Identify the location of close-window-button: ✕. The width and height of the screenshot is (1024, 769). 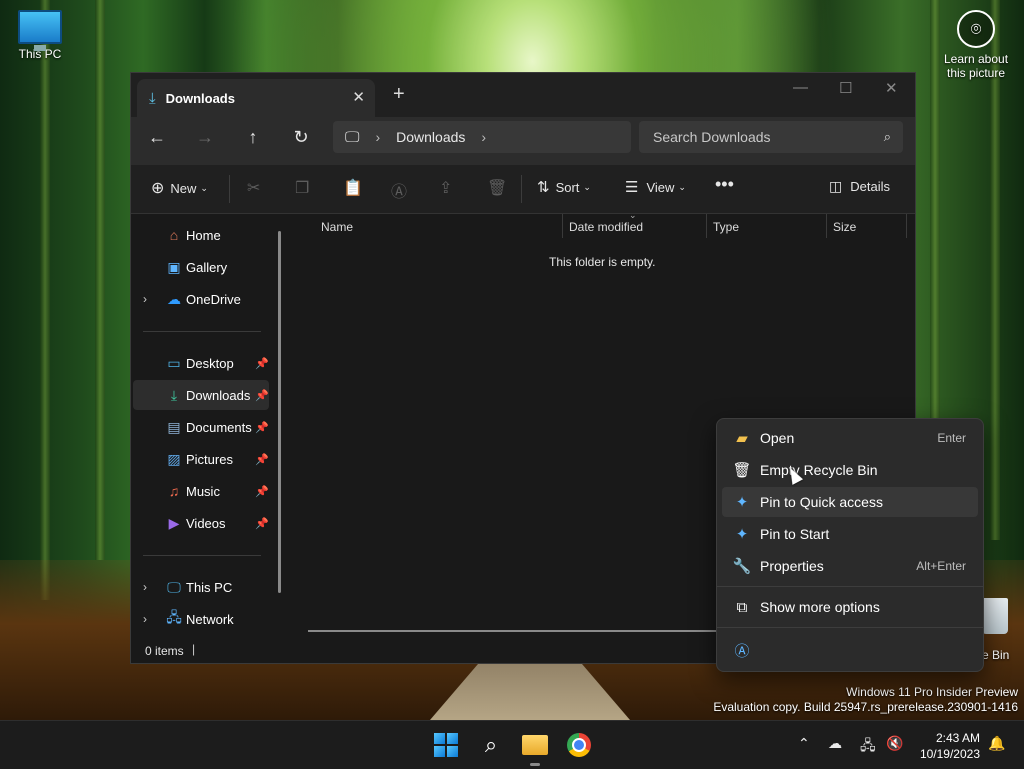
(891, 88).